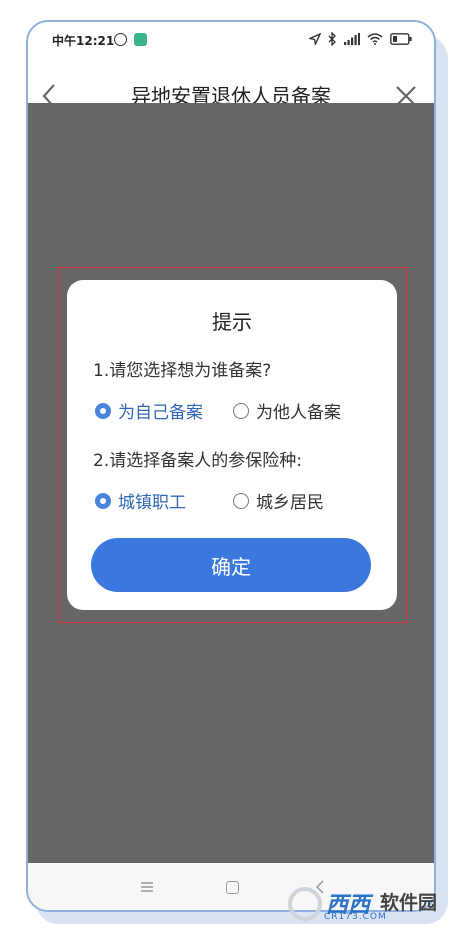 Image resolution: width=468 pixels, height=940 pixels. Describe the element at coordinates (231, 565) in the screenshot. I see `confirm-button: 确定` at that location.